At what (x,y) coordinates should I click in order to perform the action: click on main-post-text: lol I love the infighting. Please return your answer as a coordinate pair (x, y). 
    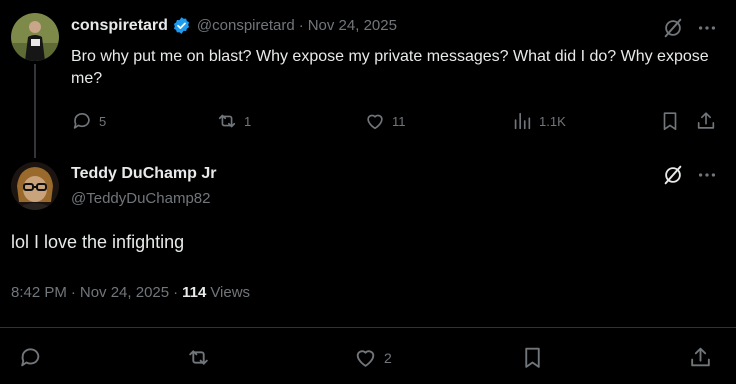
    Looking at the image, I should click on (98, 242).